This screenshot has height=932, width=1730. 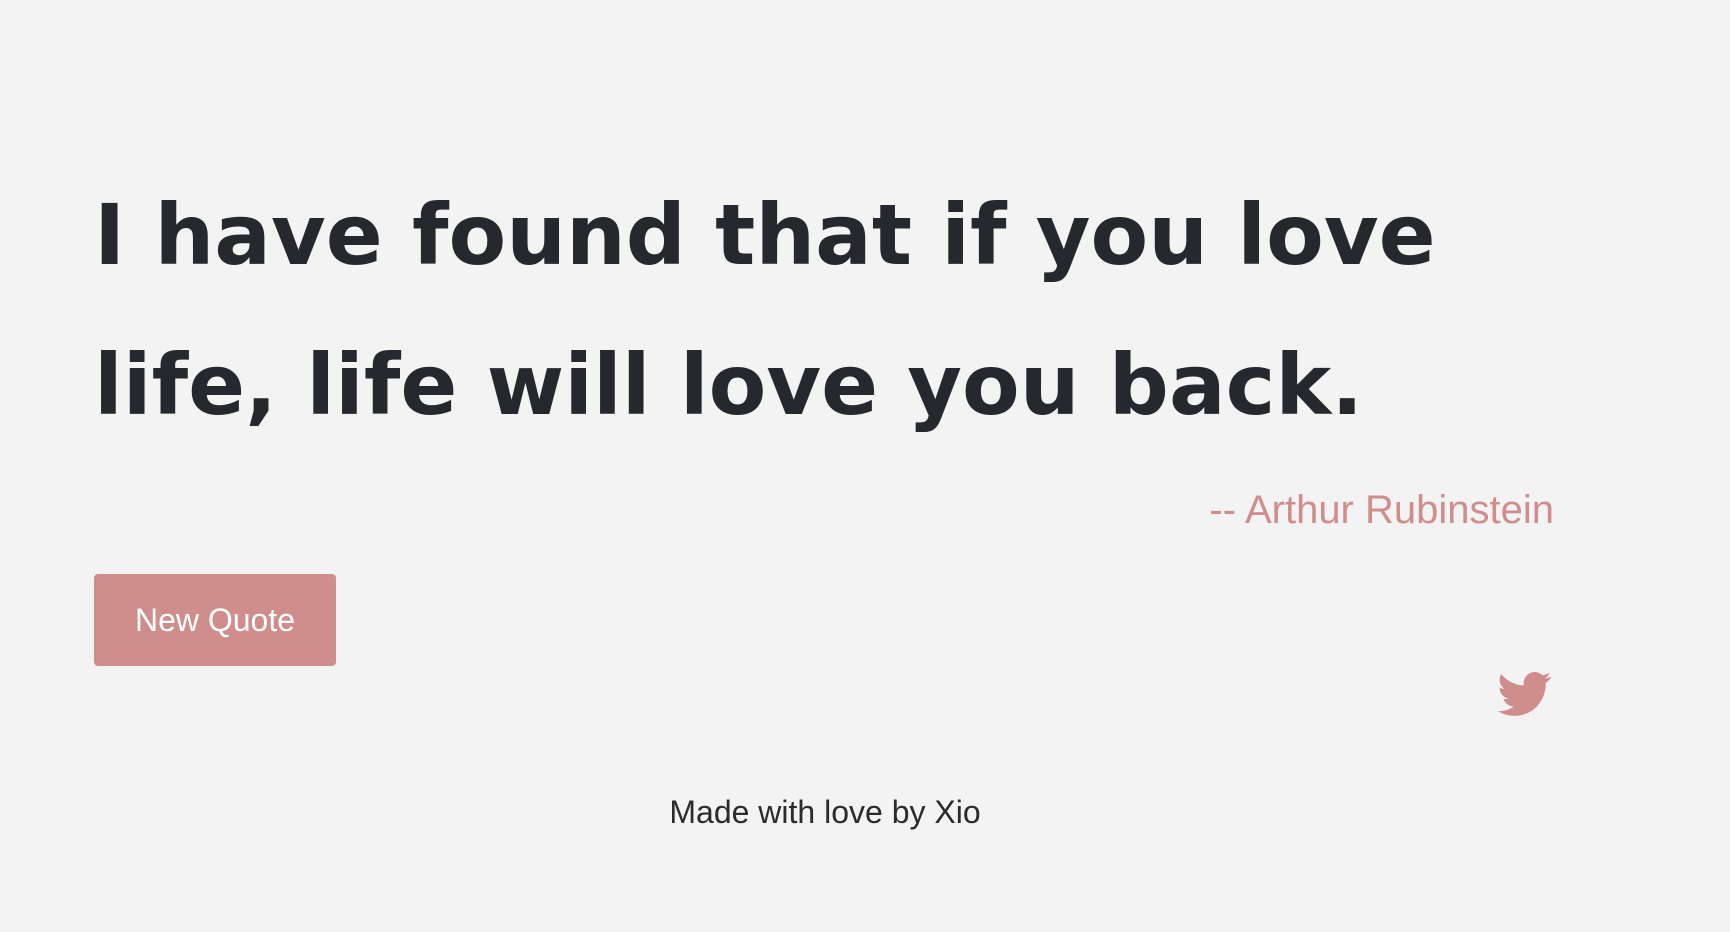 What do you see at coordinates (215, 620) in the screenshot?
I see `new-quote-button: New Quote` at bounding box center [215, 620].